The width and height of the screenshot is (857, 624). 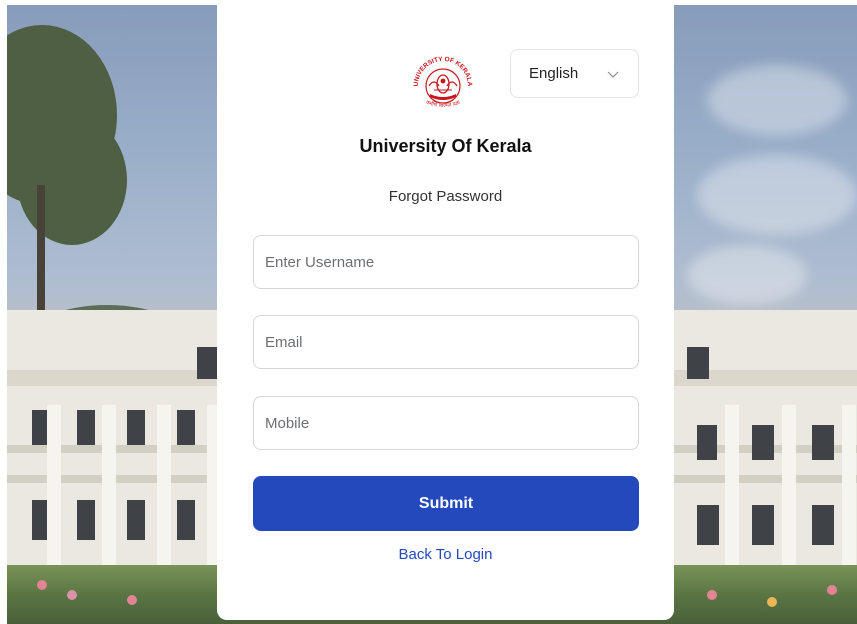 I want to click on language-select: English, so click(x=574, y=73).